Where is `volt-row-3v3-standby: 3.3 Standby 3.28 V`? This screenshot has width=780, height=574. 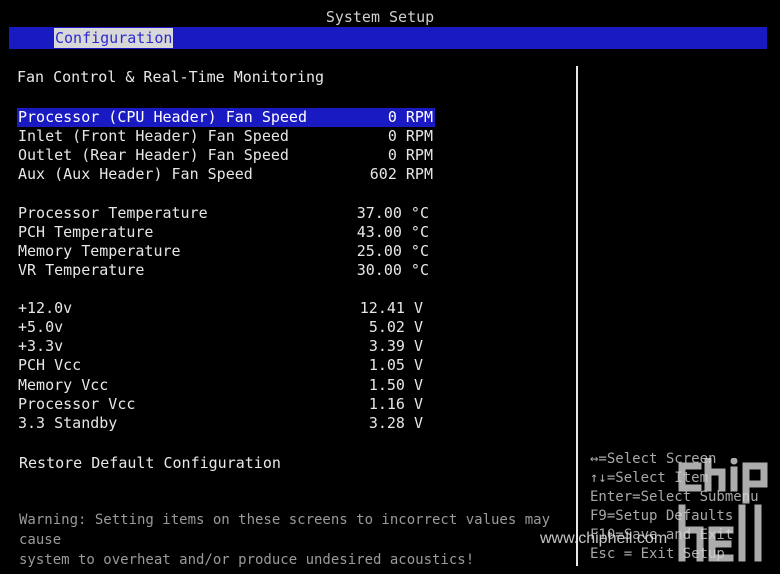 volt-row-3v3-standby: 3.3 Standby 3.28 V is located at coordinates (221, 423).